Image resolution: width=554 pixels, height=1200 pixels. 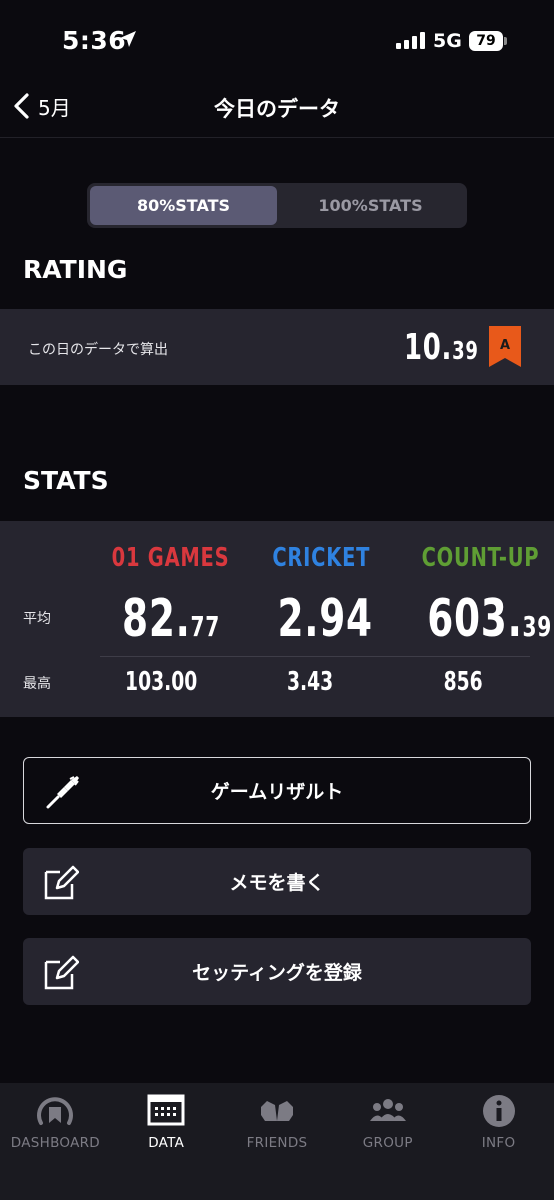 I want to click on dashboard-icon, so click(x=55, y=1111).